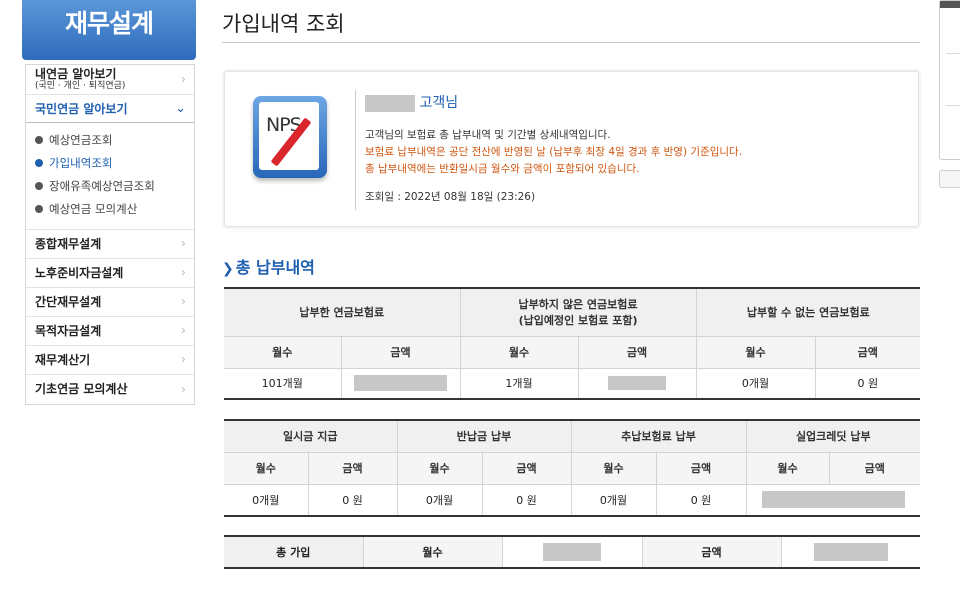  I want to click on table-row: 0개월 0 원 0개월 0 원 0개월 0 원, so click(572, 500).